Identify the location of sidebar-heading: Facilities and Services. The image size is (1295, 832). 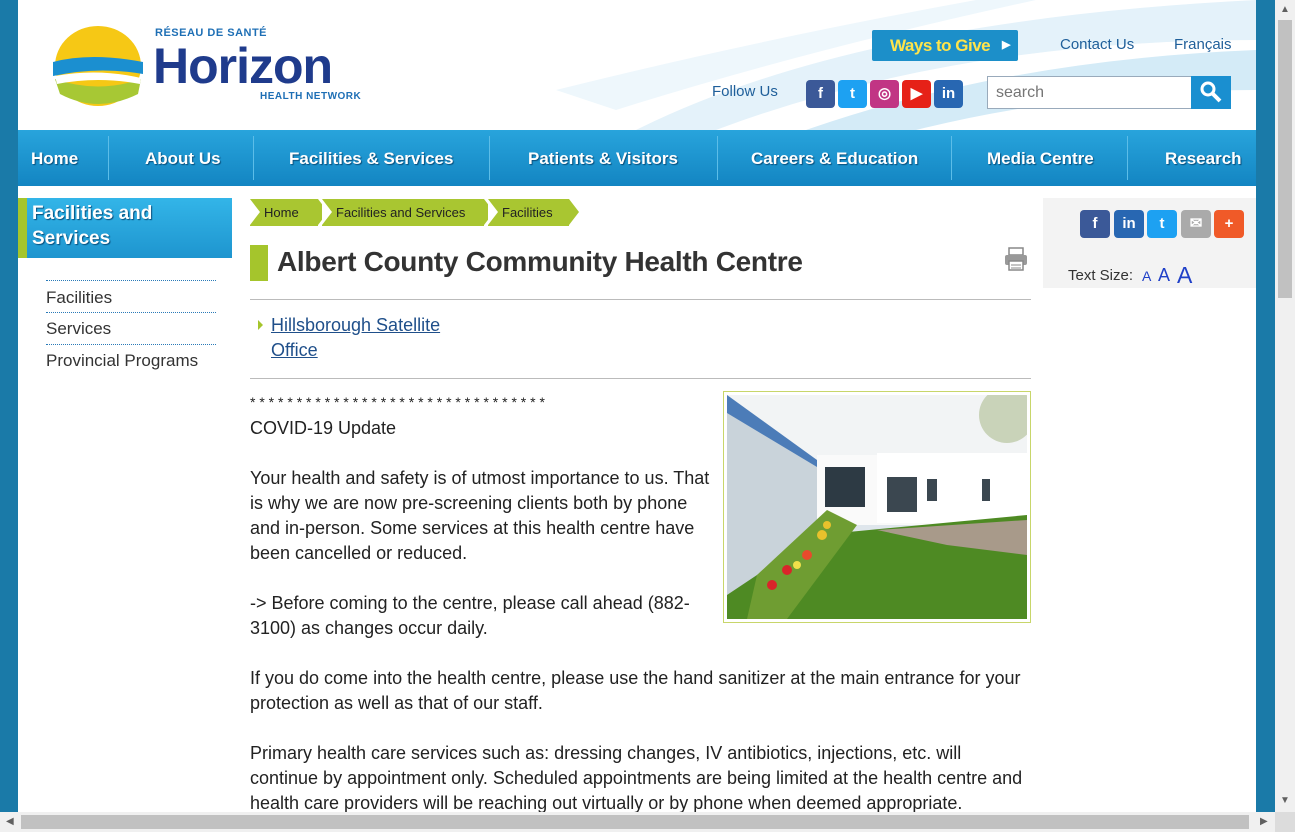
(125, 228).